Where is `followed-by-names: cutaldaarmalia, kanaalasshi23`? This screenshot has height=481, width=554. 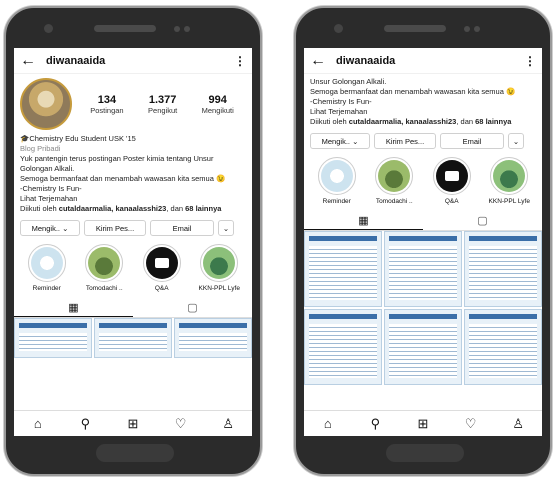 followed-by-names: cutaldaarmalia, kanaalasshi23 is located at coordinates (402, 121).